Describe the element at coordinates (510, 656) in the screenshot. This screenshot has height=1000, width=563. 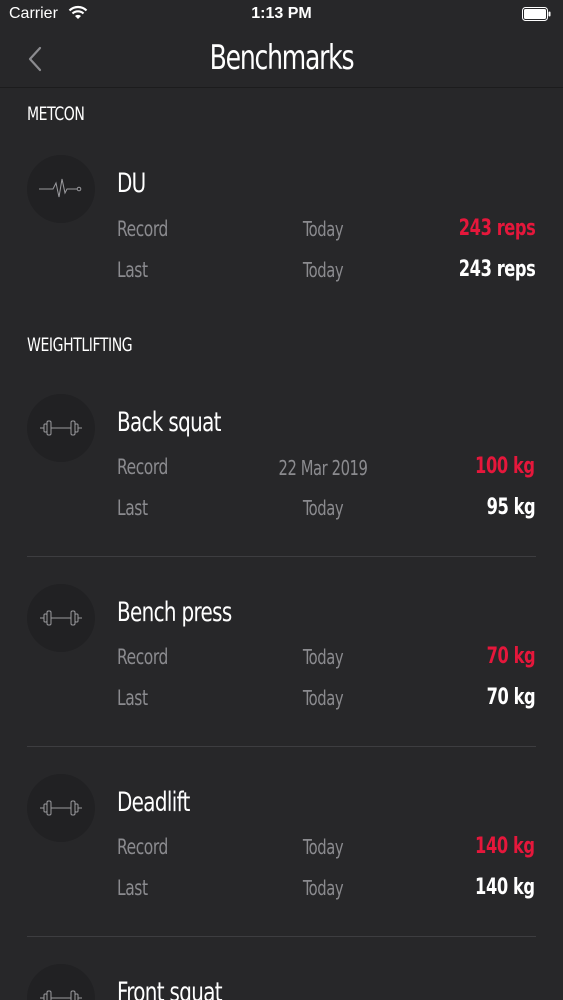
I see `record-value: 70 kg` at that location.